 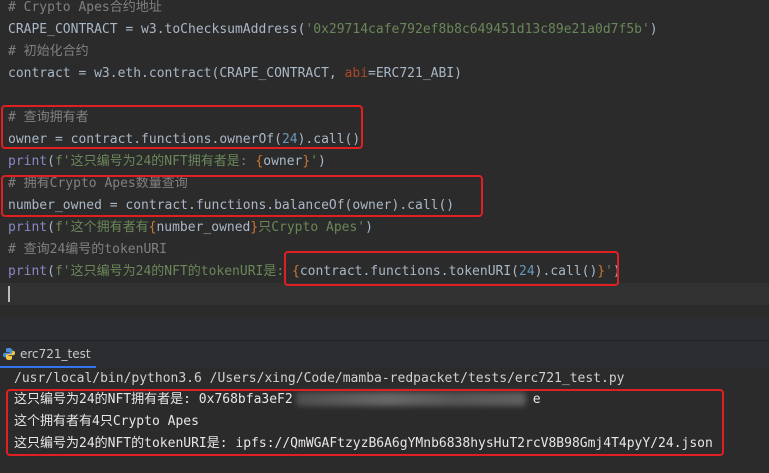 What do you see at coordinates (182, 127) in the screenshot?
I see `highlight-box-owner` at bounding box center [182, 127].